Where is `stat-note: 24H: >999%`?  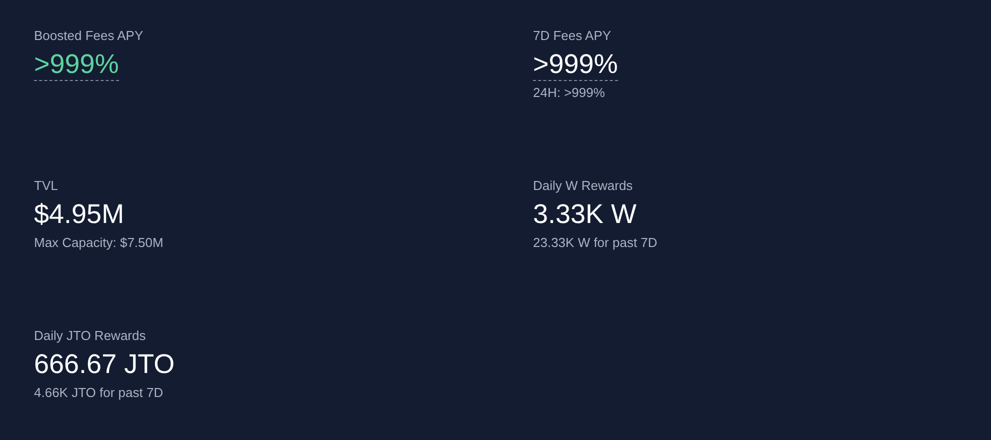
stat-note: 24H: >999% is located at coordinates (569, 93).